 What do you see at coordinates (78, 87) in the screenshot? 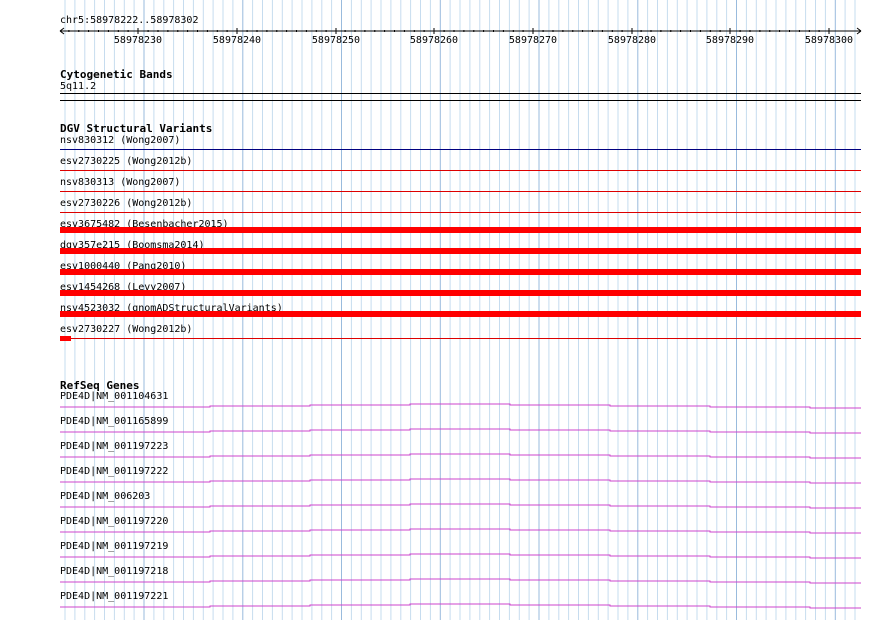
I see `cytoband-label: 5q11.2` at bounding box center [78, 87].